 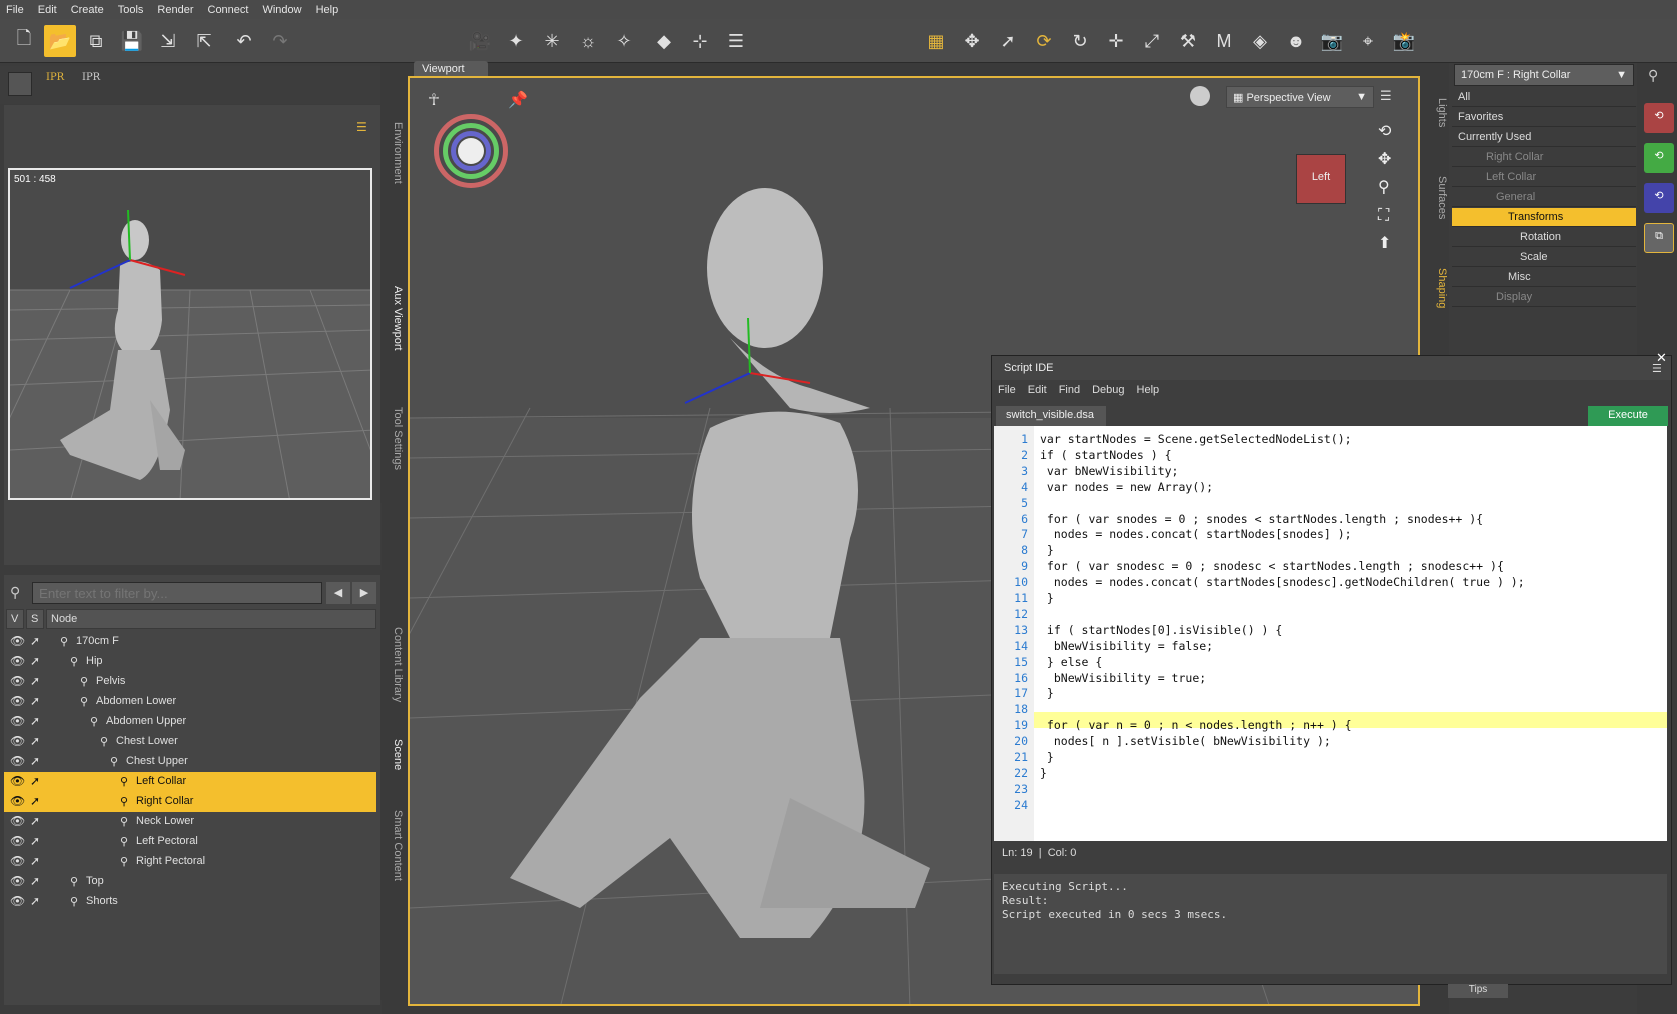 What do you see at coordinates (1188, 41) in the screenshot?
I see `joint-editor-icon: ⚒` at bounding box center [1188, 41].